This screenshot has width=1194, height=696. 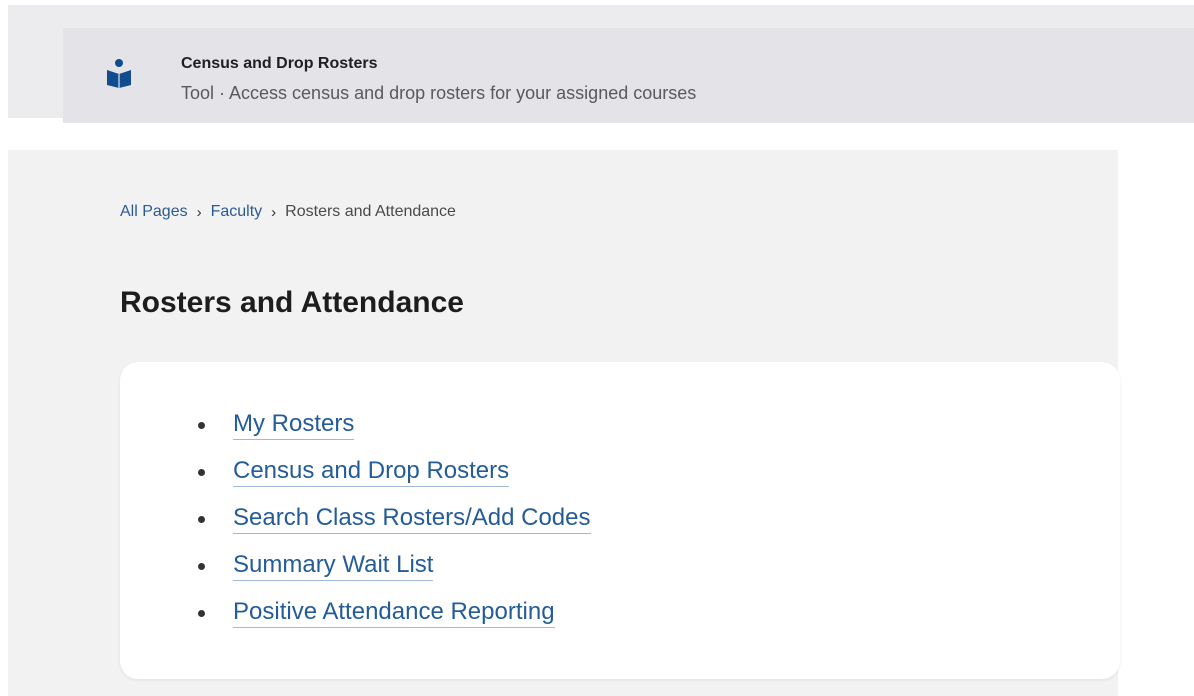 I want to click on breadcrumb-link-all-pages: All Pages, so click(x=154, y=212).